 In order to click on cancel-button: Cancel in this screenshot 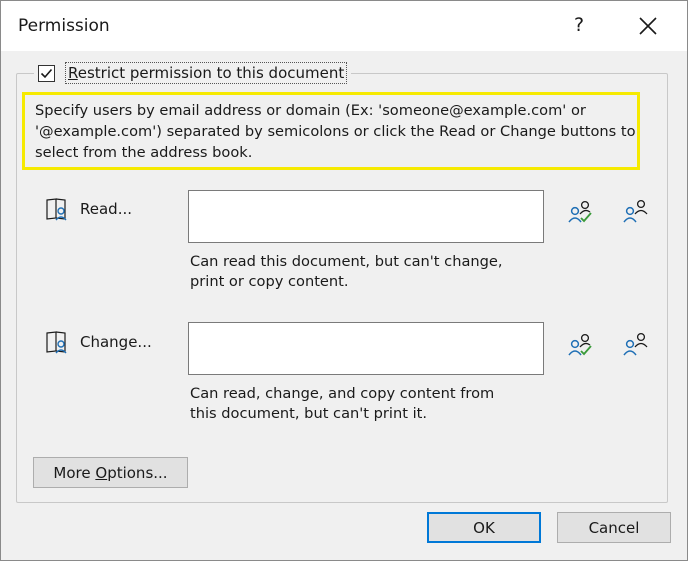, I will do `click(614, 527)`.